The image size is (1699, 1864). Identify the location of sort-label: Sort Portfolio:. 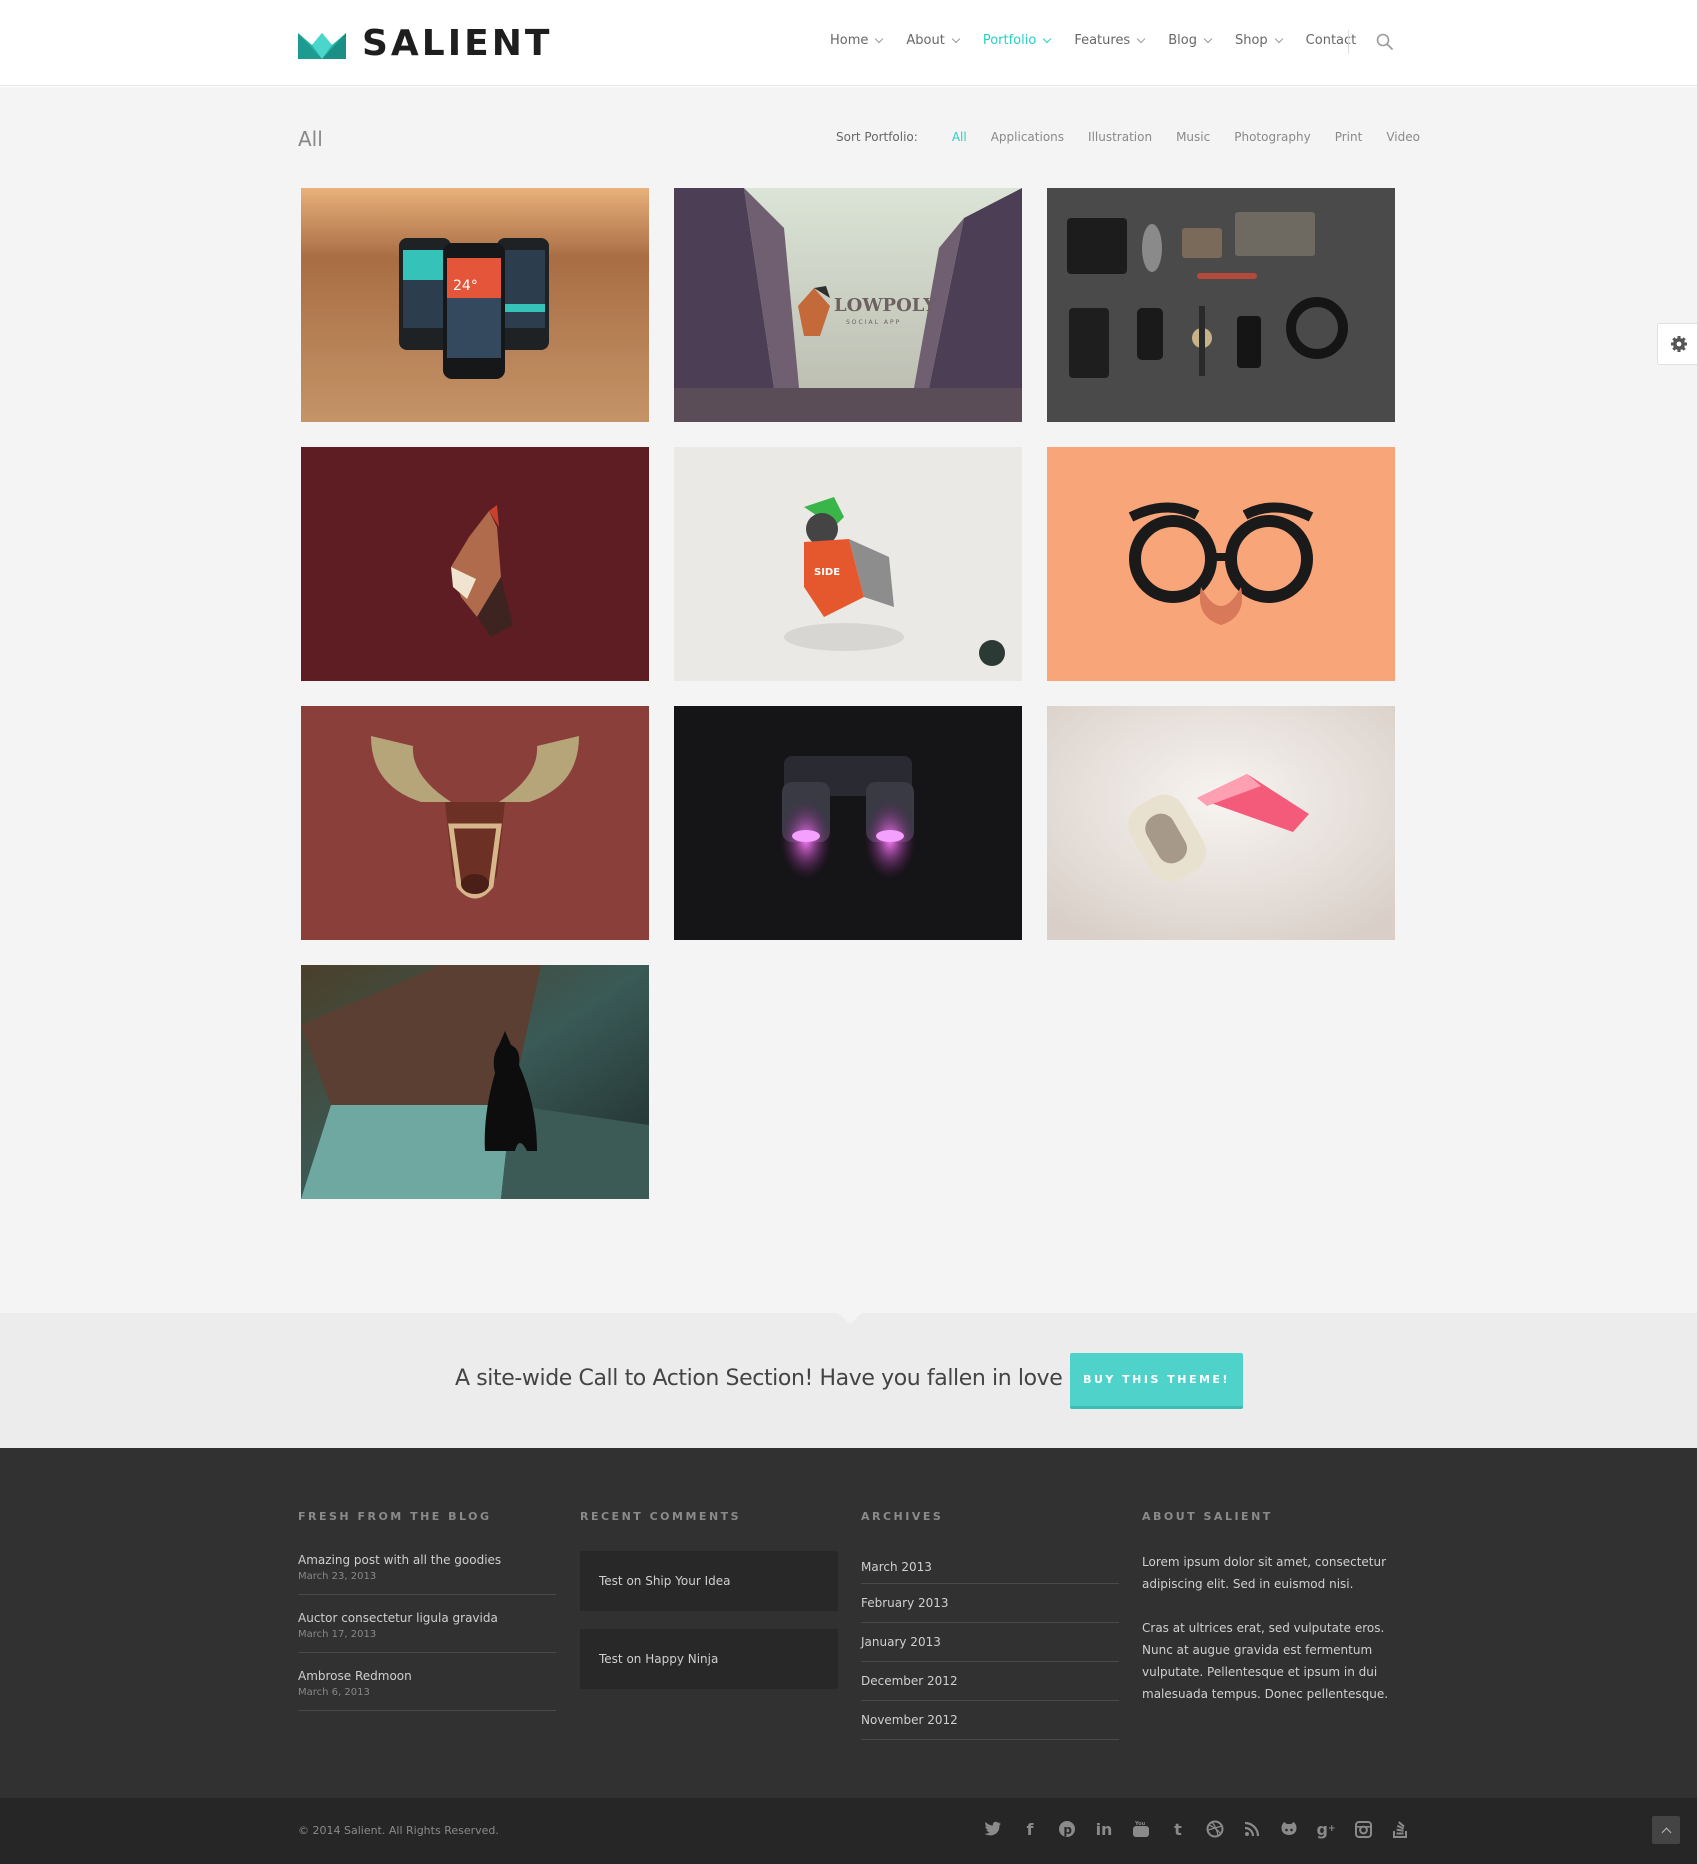
(877, 137).